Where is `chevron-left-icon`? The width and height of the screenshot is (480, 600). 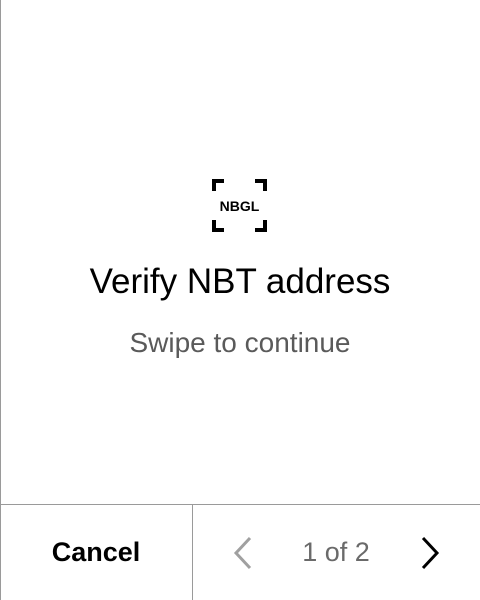
chevron-left-icon is located at coordinates (242, 553).